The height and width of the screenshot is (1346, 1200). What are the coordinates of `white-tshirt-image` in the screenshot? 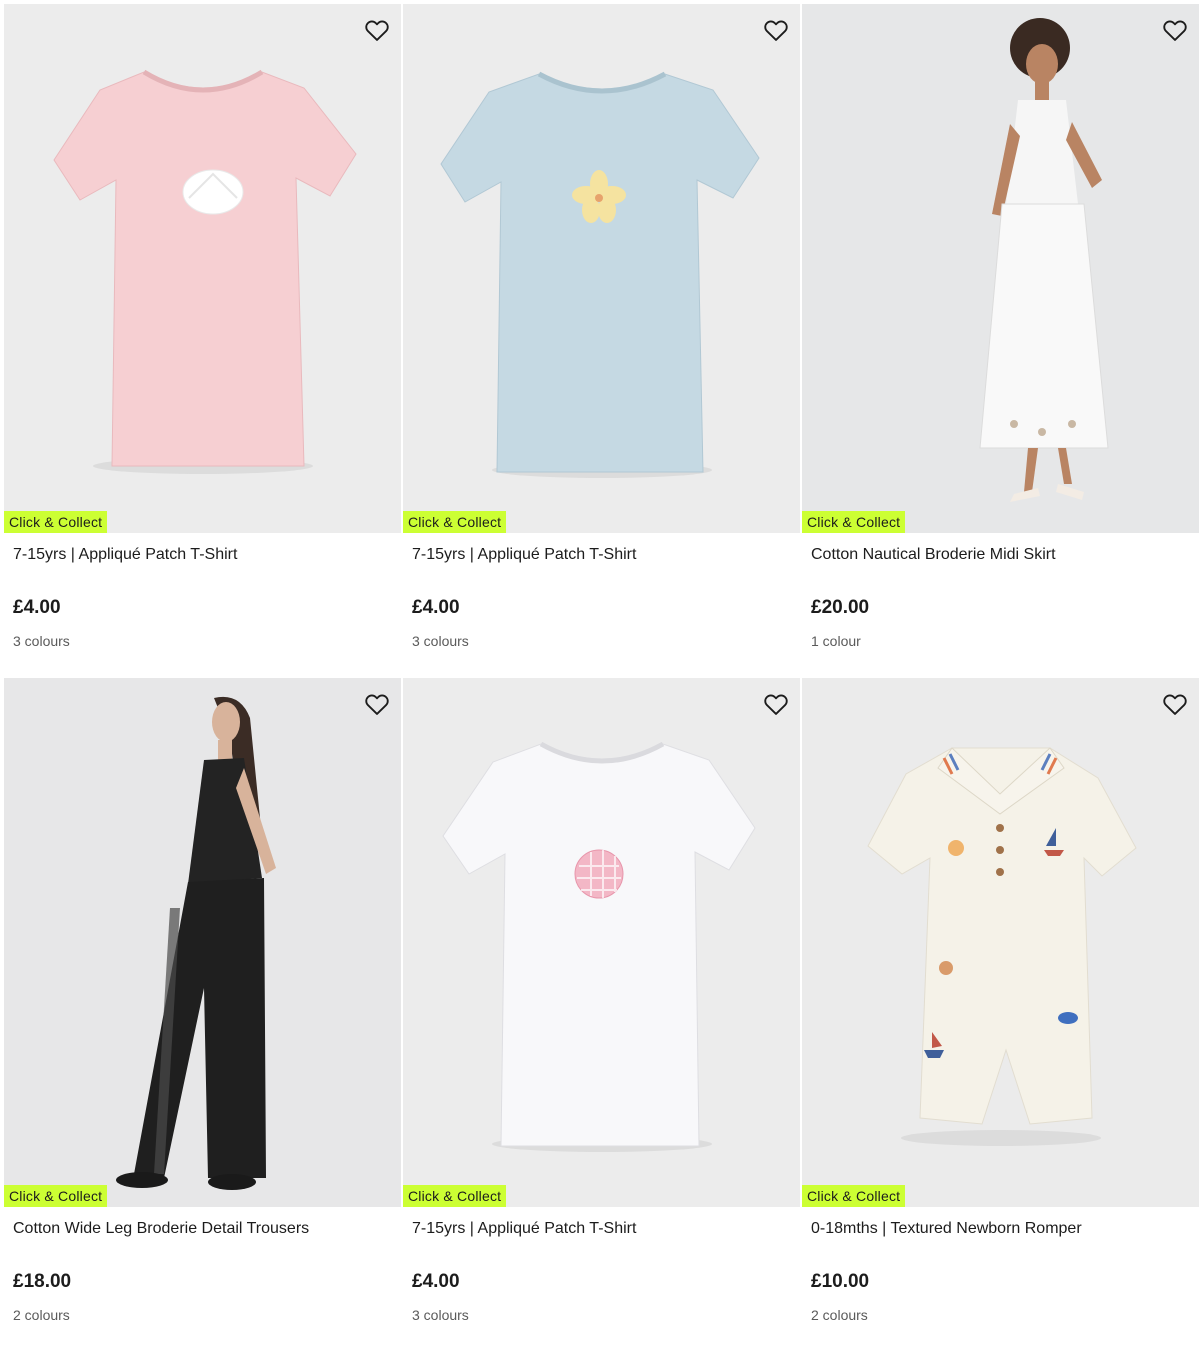 It's located at (601, 942).